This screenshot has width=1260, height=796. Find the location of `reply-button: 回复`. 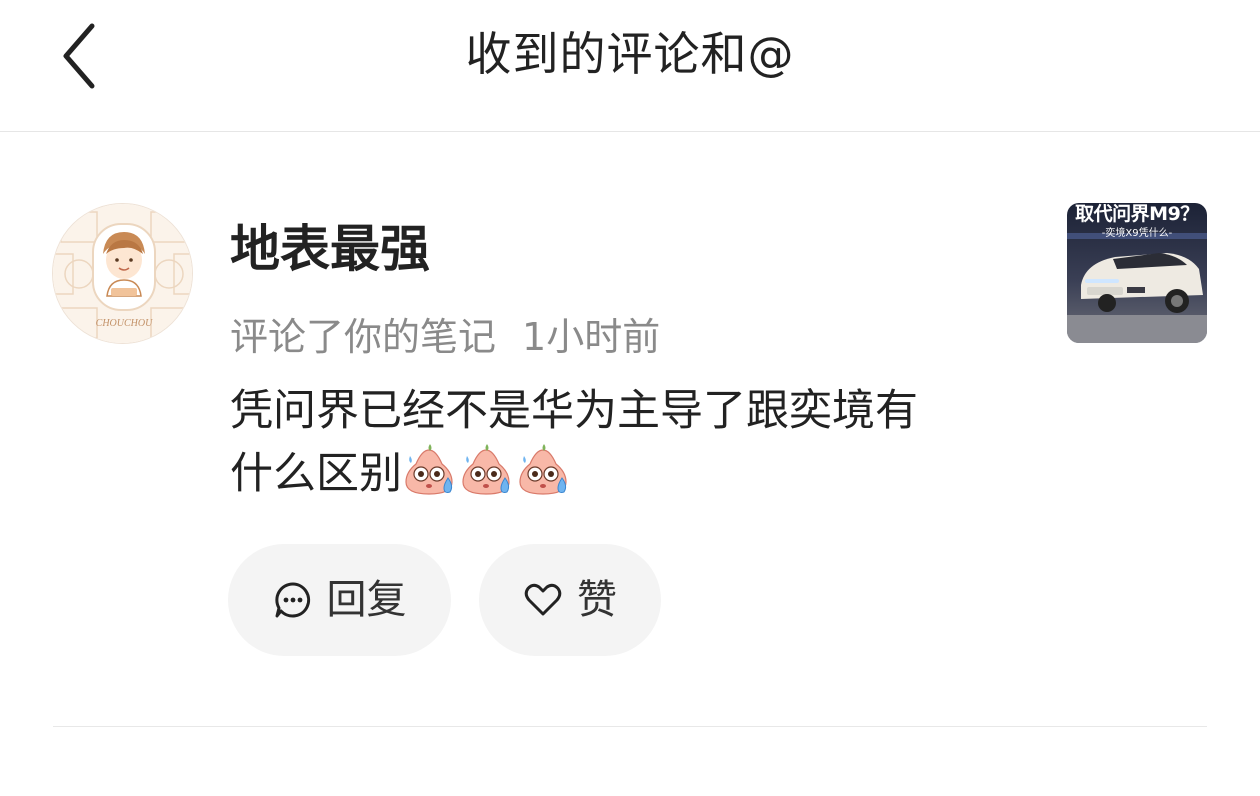

reply-button: 回复 is located at coordinates (339, 600).